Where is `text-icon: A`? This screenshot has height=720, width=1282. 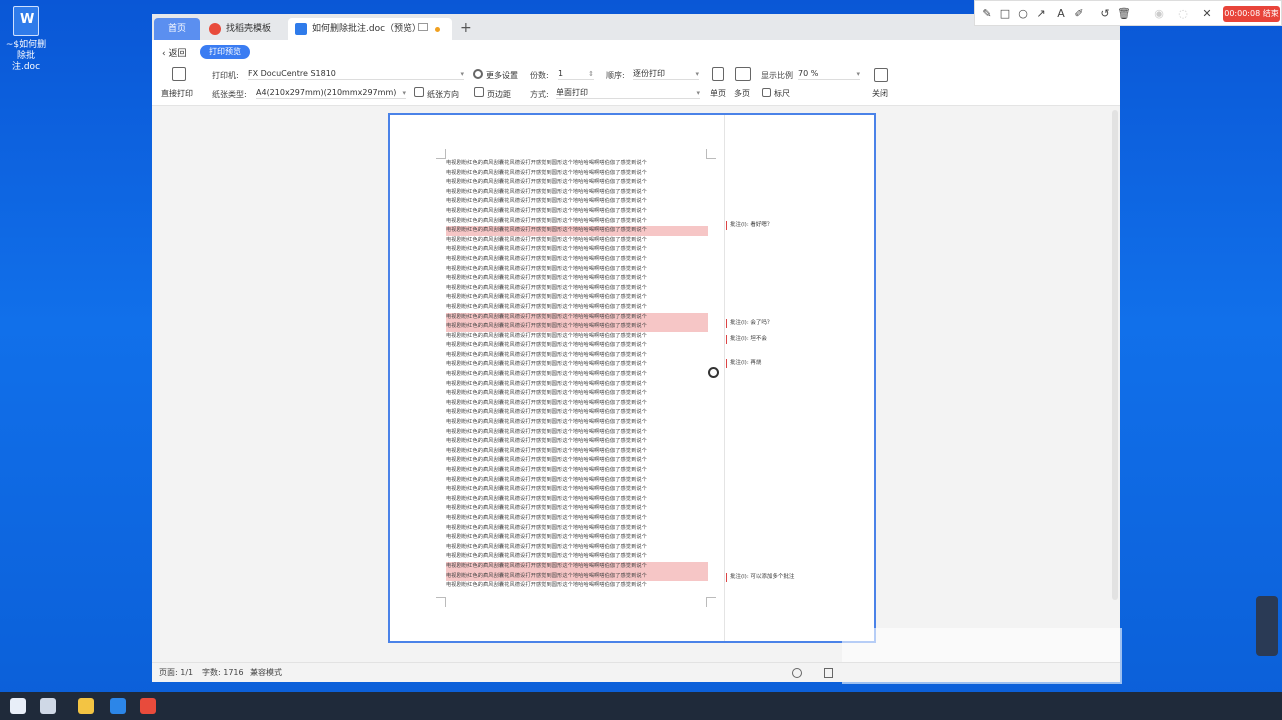 text-icon: A is located at coordinates (1061, 14).